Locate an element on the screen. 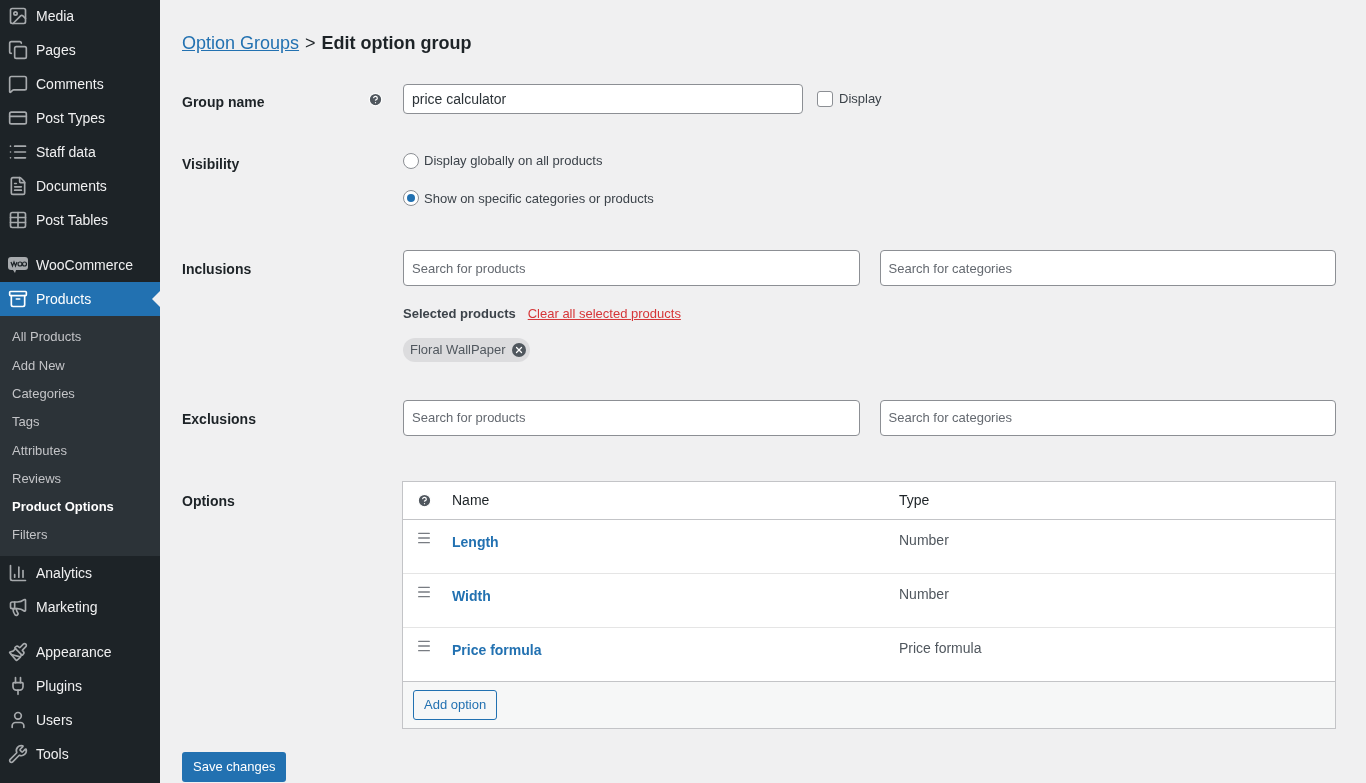 This screenshot has height=783, width=1366. option-name-link: Length is located at coordinates (475, 541).